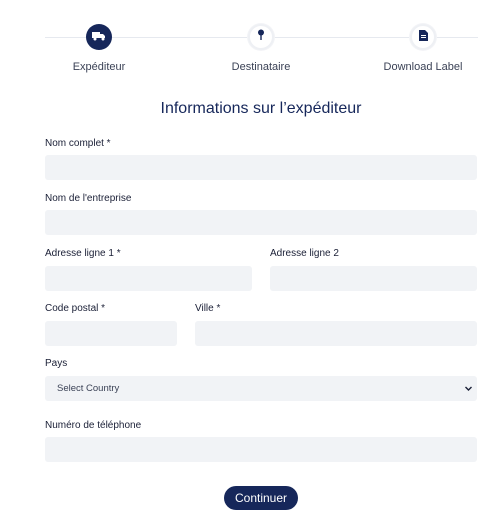 The image size is (504, 512). I want to click on phone-input, so click(261, 449).